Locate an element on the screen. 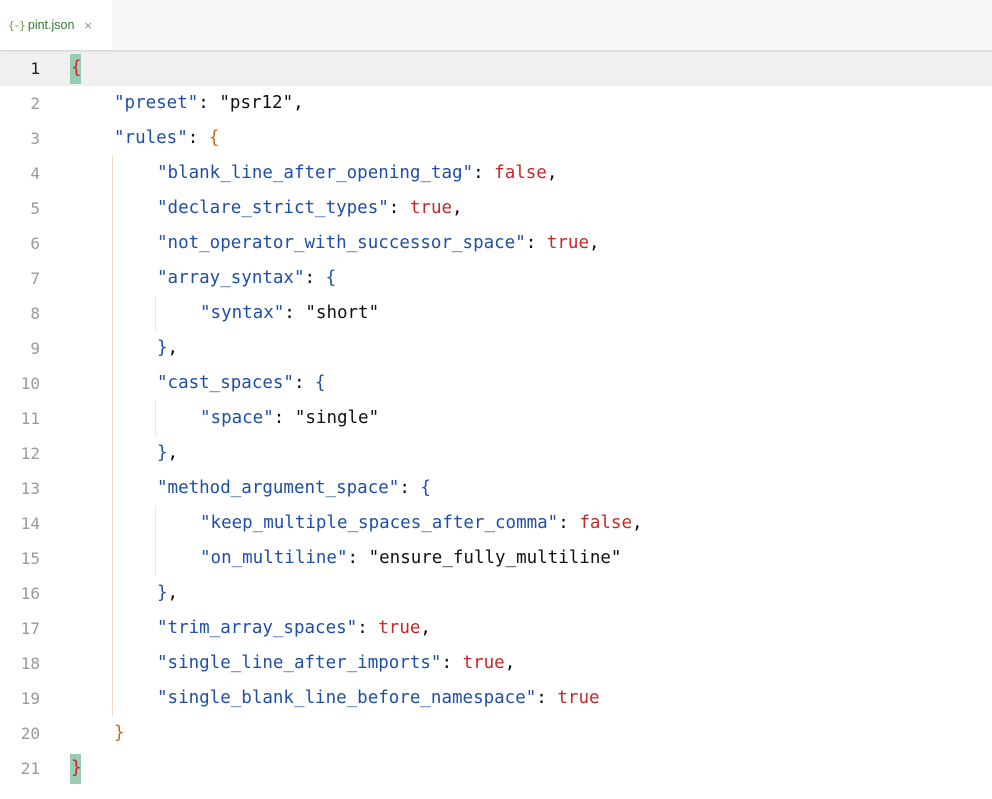 The width and height of the screenshot is (992, 799). code-token: "declare_strict_types" is located at coordinates (273, 208).